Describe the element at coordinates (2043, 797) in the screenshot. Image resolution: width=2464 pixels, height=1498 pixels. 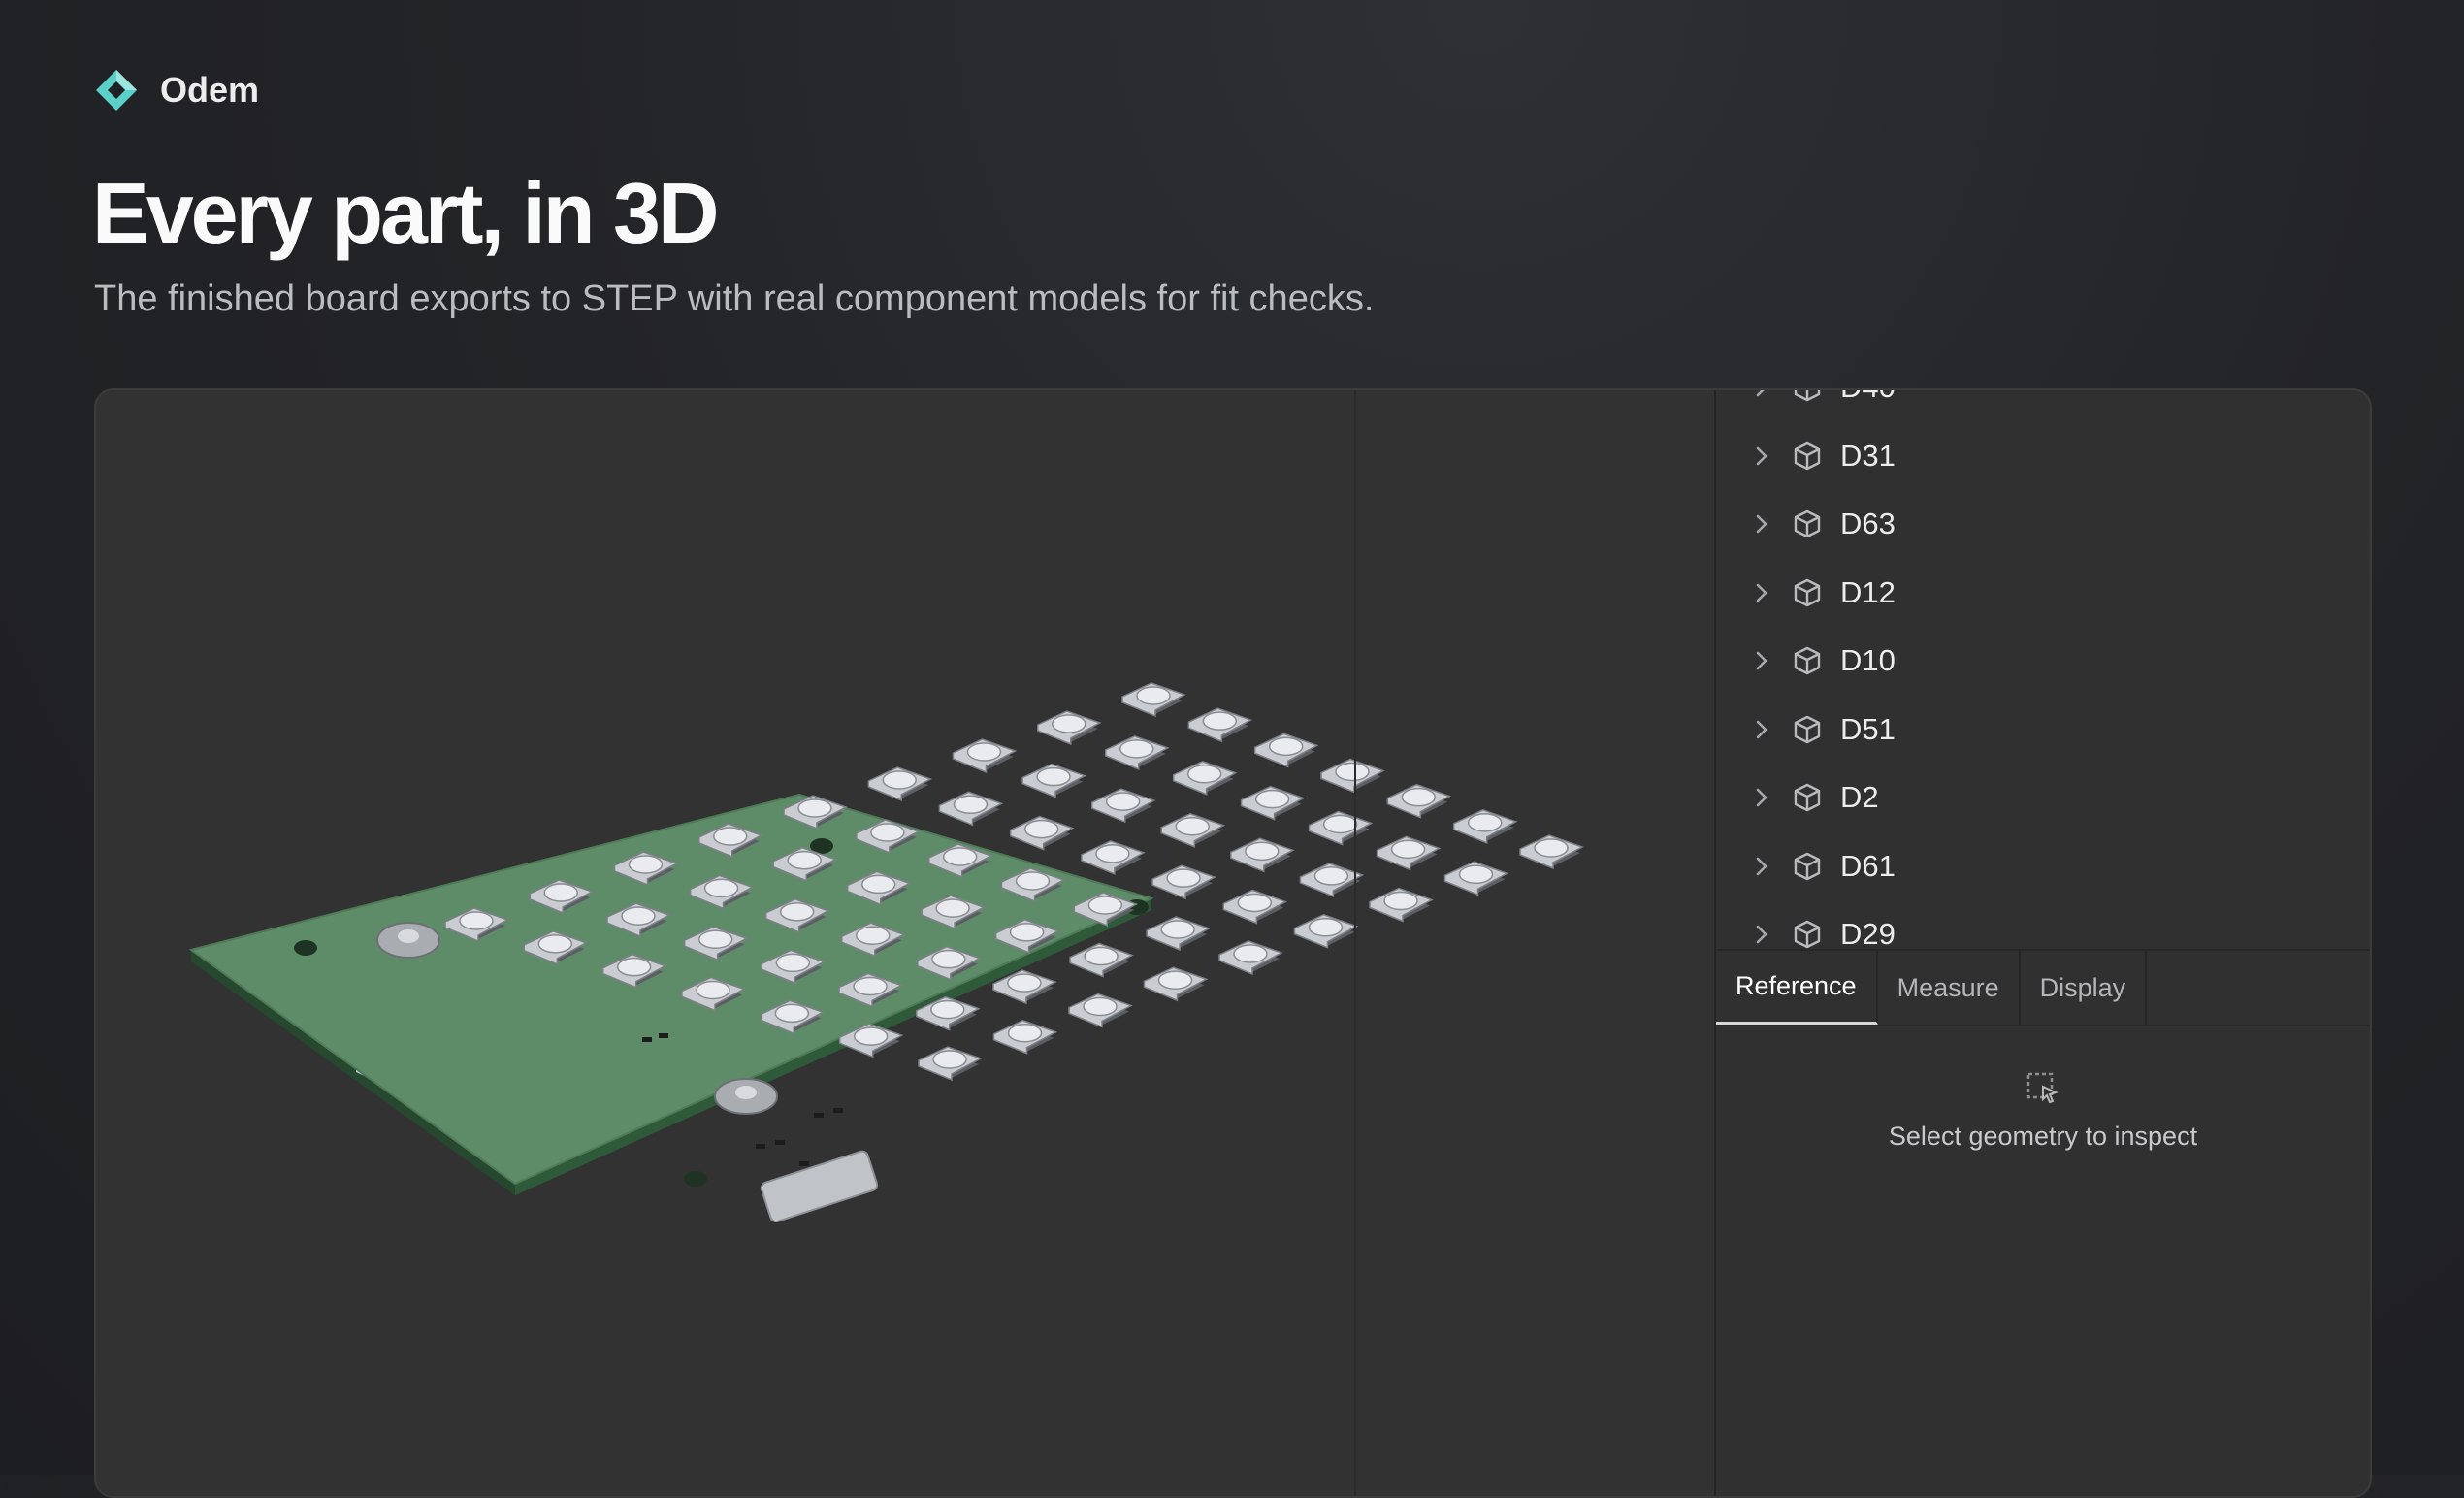
I see `tree-item-d2: D2` at that location.